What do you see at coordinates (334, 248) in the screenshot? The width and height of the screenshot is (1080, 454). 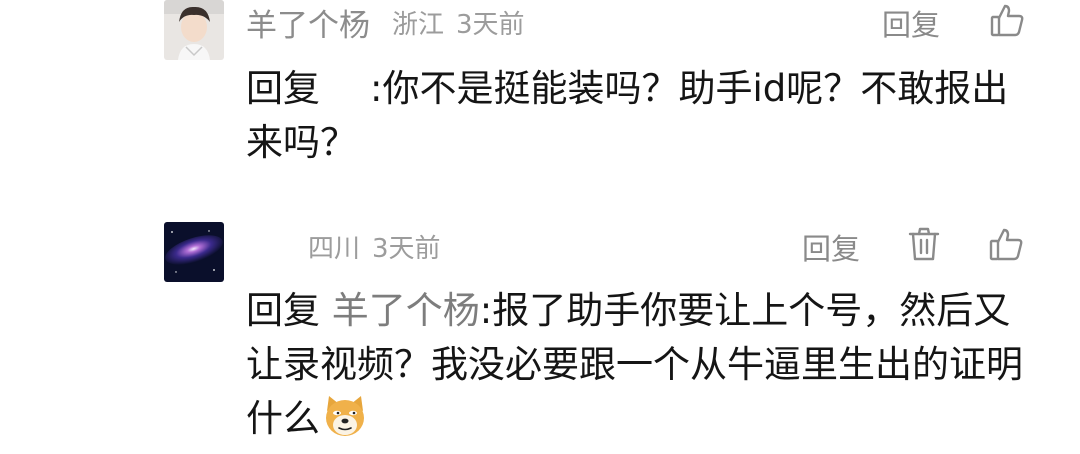 I see `location: 四川` at bounding box center [334, 248].